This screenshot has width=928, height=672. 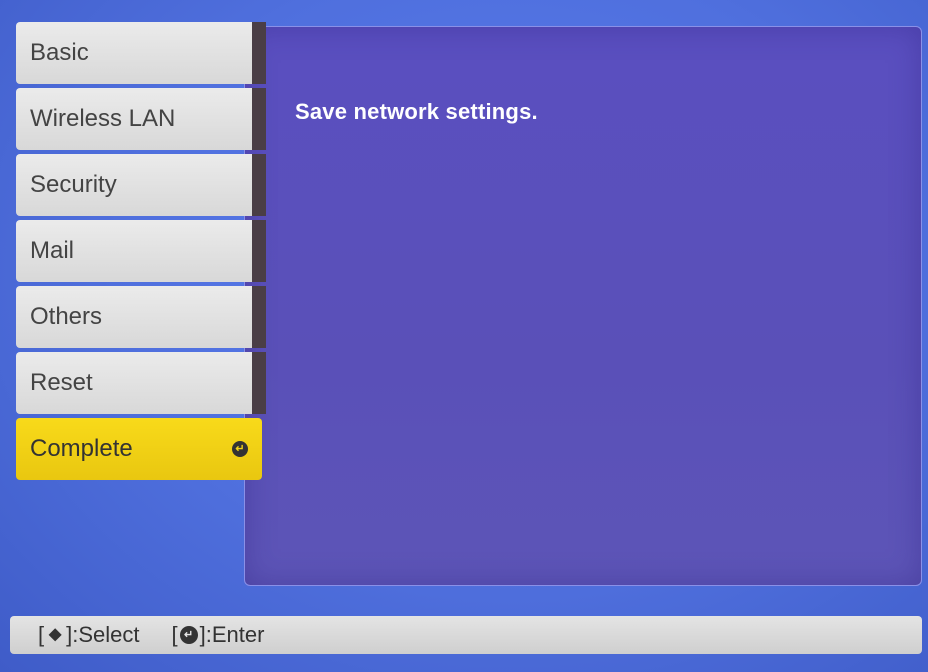 I want to click on panel-message: Save network settings., so click(x=416, y=111).